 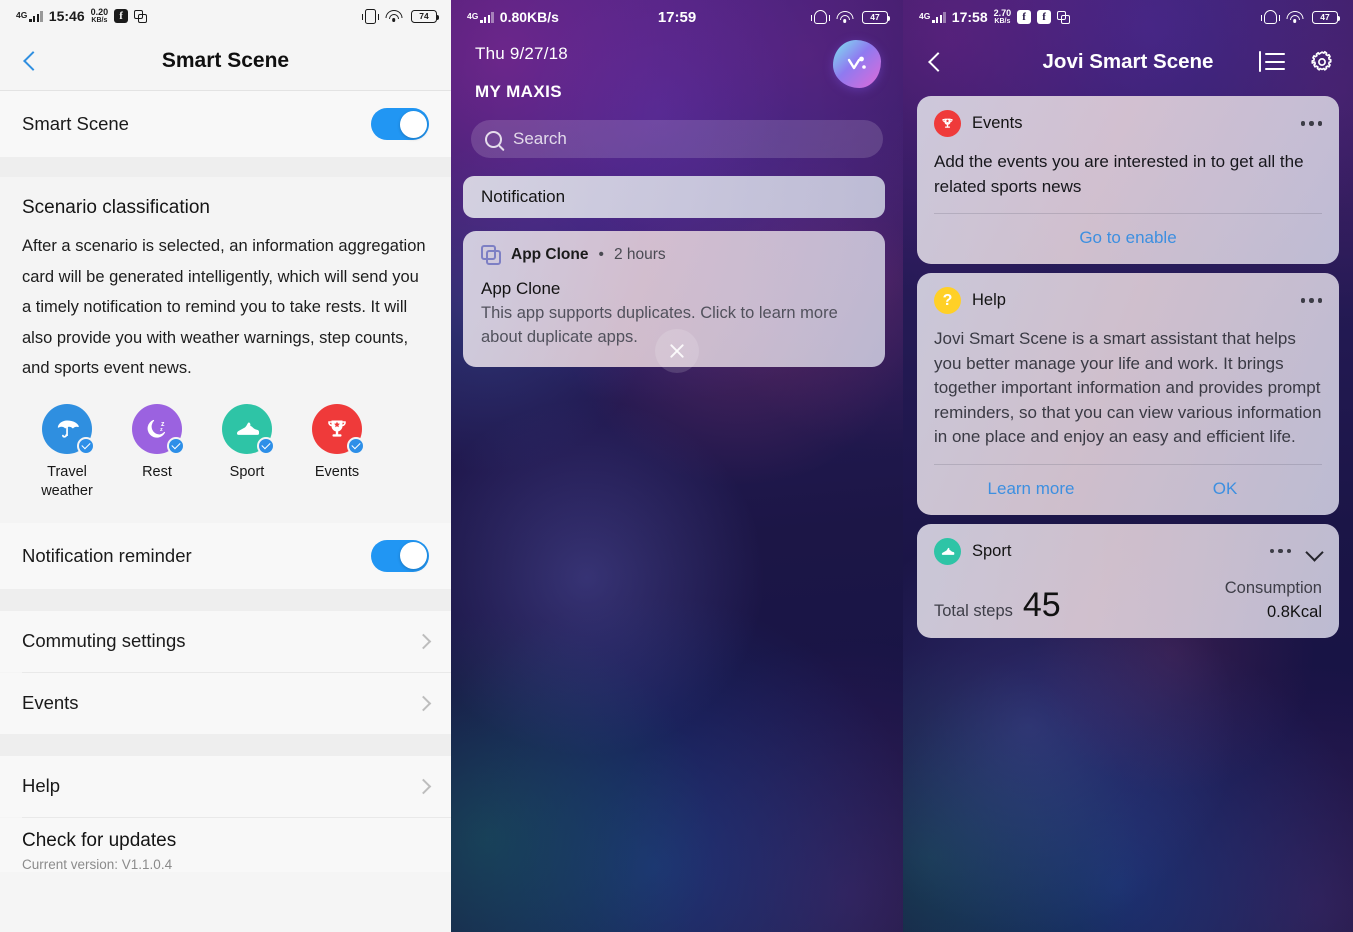 What do you see at coordinates (674, 197) in the screenshot?
I see `notification-group-header: Notification` at bounding box center [674, 197].